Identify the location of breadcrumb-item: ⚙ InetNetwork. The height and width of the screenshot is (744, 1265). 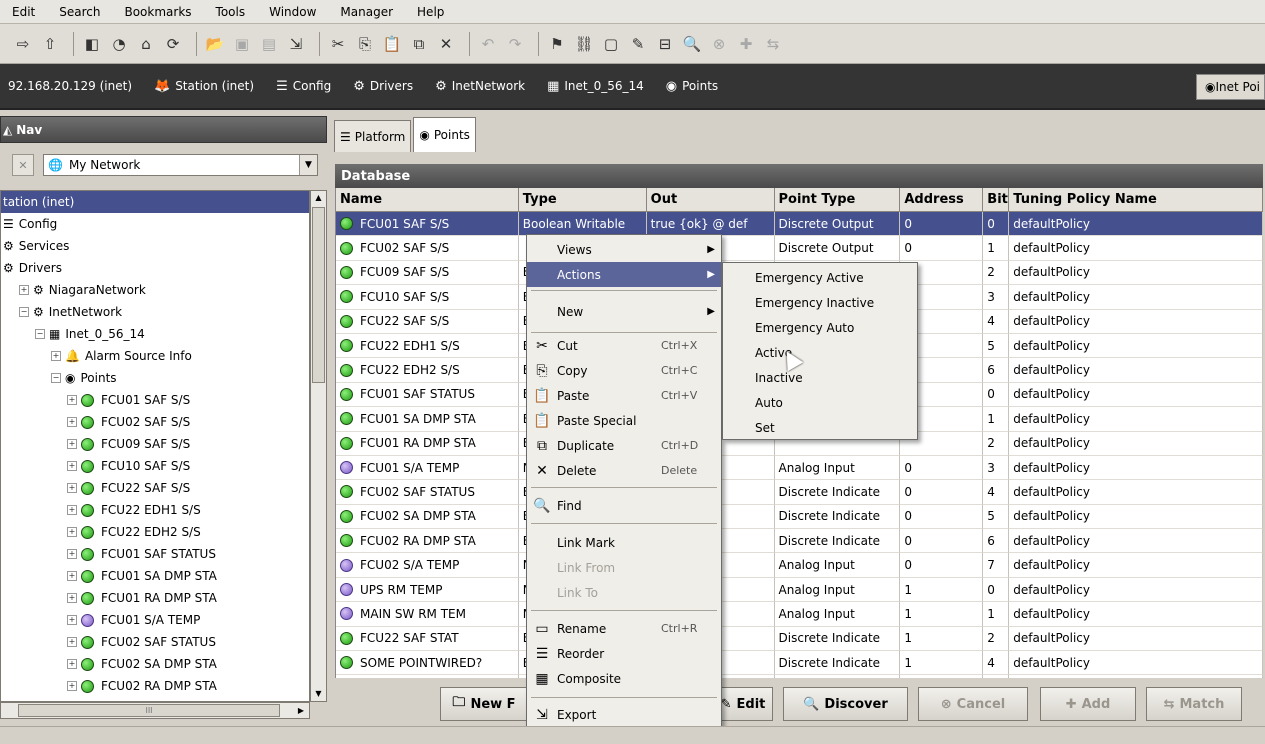
(483, 86).